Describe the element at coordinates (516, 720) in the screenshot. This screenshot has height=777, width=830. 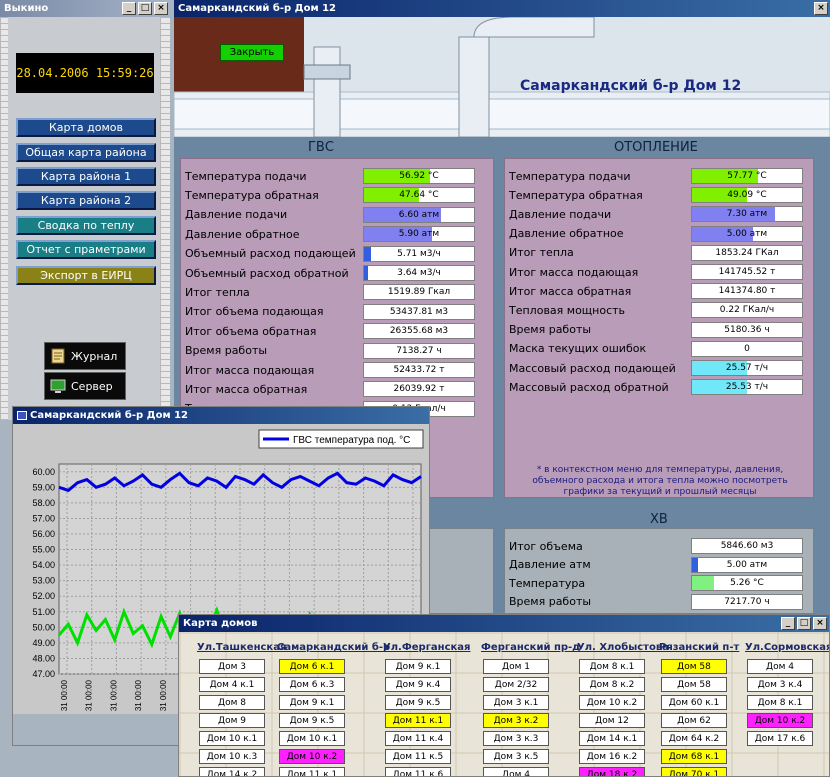
I see `house-button: Дом 3 к.2` at that location.